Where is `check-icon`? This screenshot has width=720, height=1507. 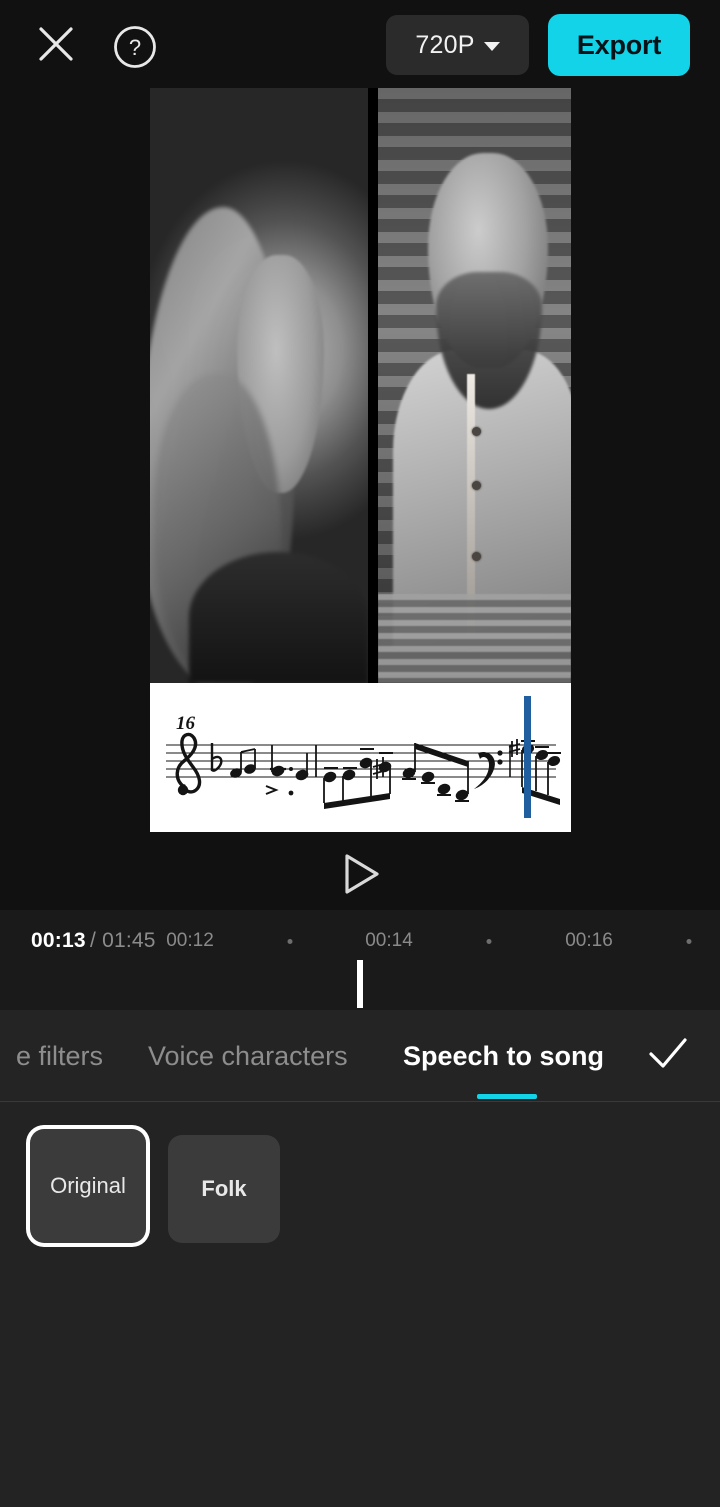 check-icon is located at coordinates (668, 1054).